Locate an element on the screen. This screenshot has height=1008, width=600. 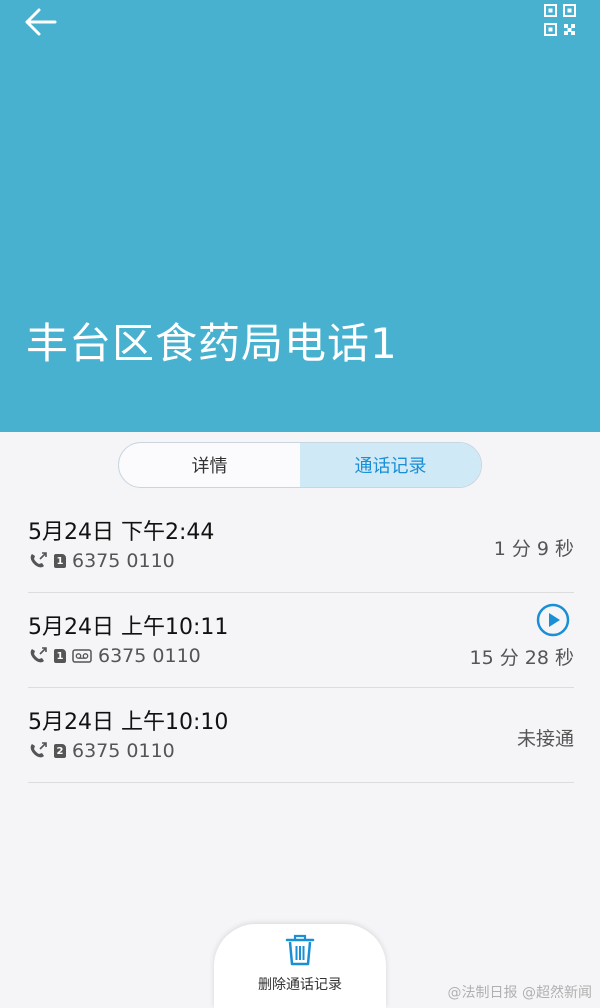
contact-name: 丰台区食药局电话1 is located at coordinates (212, 343).